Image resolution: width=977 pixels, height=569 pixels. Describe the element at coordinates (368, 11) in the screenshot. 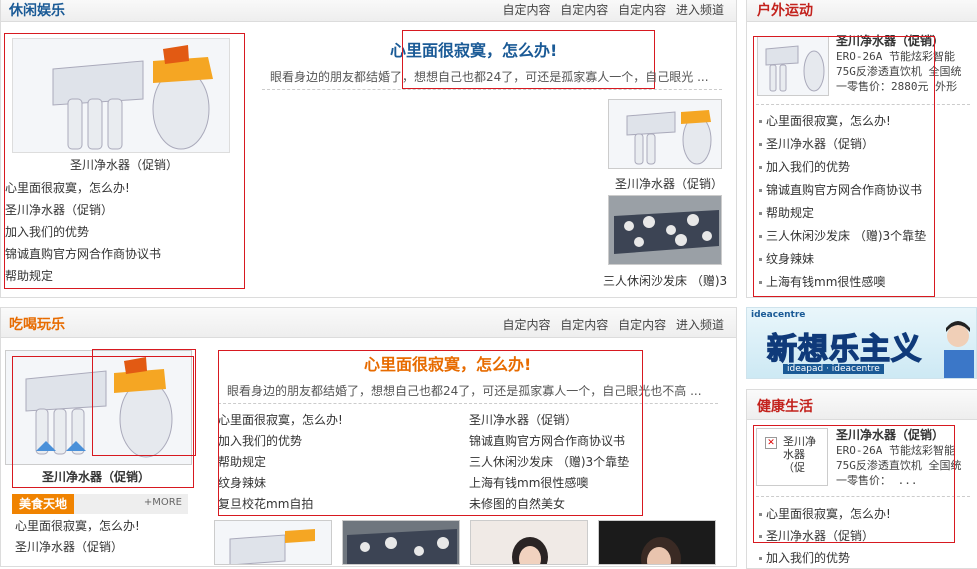

I see `leisure-header: 休闲娱乐 自定内容 自定内容 自定内容 进入频道` at that location.